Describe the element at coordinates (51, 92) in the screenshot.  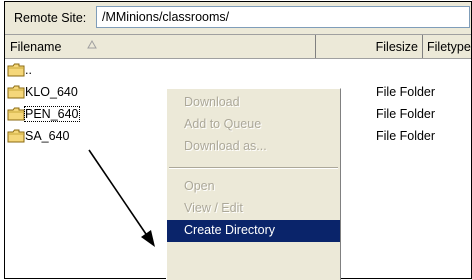
I see `file-name: KLO_640` at that location.